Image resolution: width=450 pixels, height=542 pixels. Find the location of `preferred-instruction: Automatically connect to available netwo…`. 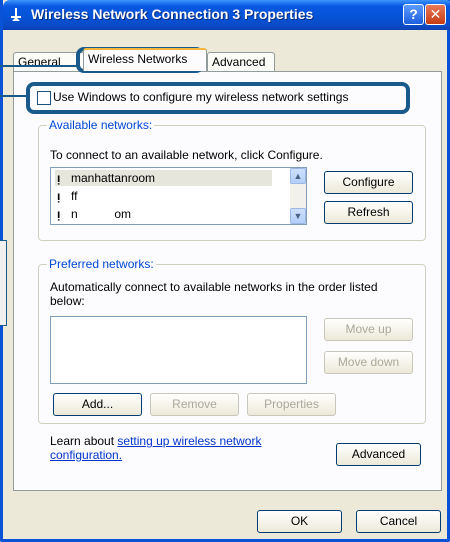

preferred-instruction: Automatically connect to available netwo… is located at coordinates (214, 294).